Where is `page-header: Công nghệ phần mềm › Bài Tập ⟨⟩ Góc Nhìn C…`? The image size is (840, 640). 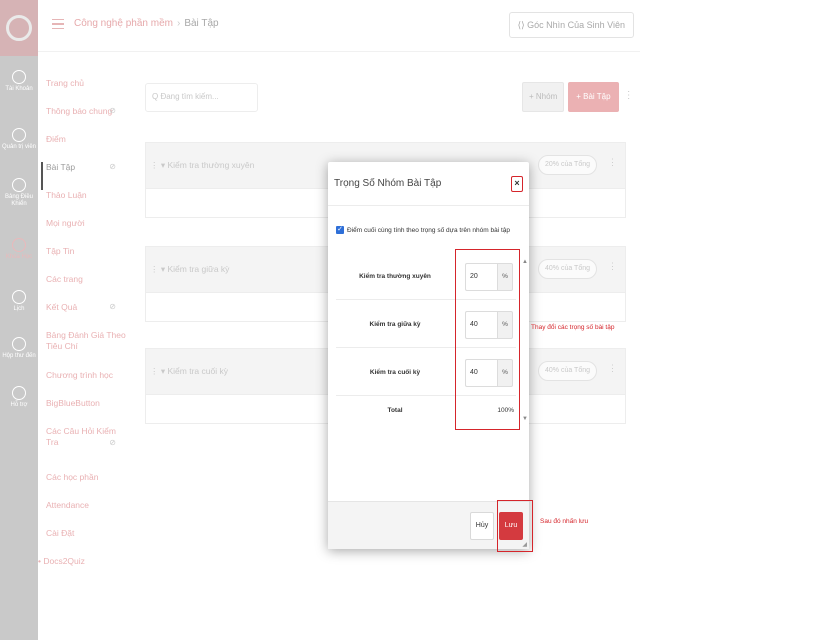 page-header: Công nghệ phần mềm › Bài Tập ⟨⟩ Góc Nhìn C… is located at coordinates (339, 26).